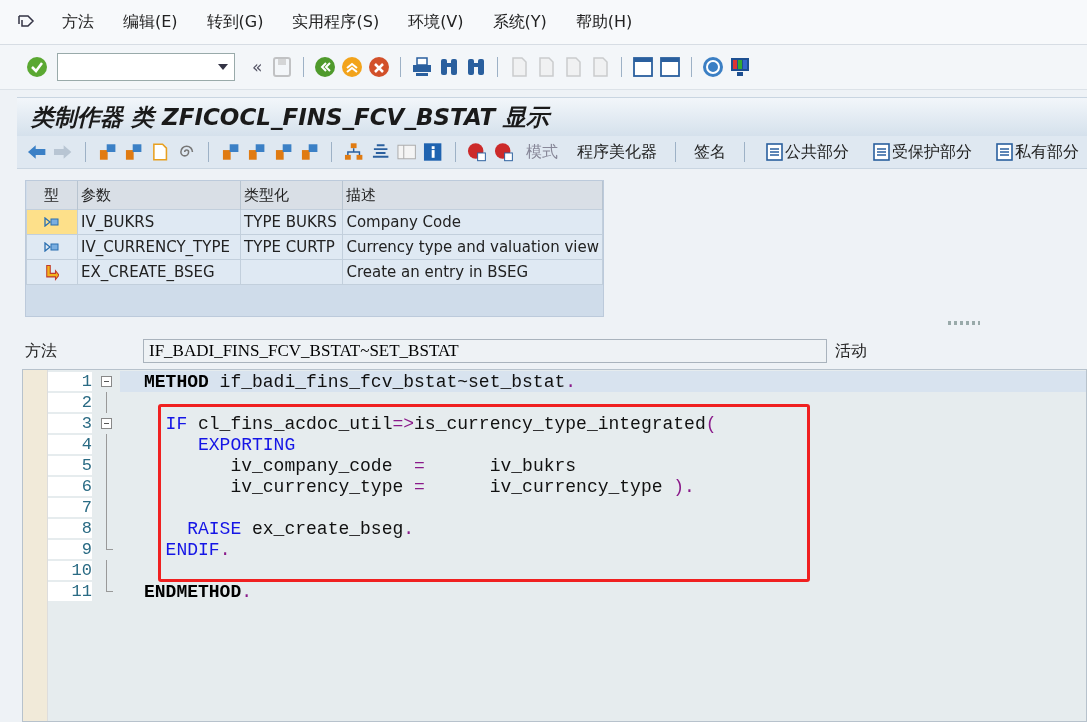  Describe the element at coordinates (291, 247) in the screenshot. I see `table-cell: TYPE CURTP` at that location.